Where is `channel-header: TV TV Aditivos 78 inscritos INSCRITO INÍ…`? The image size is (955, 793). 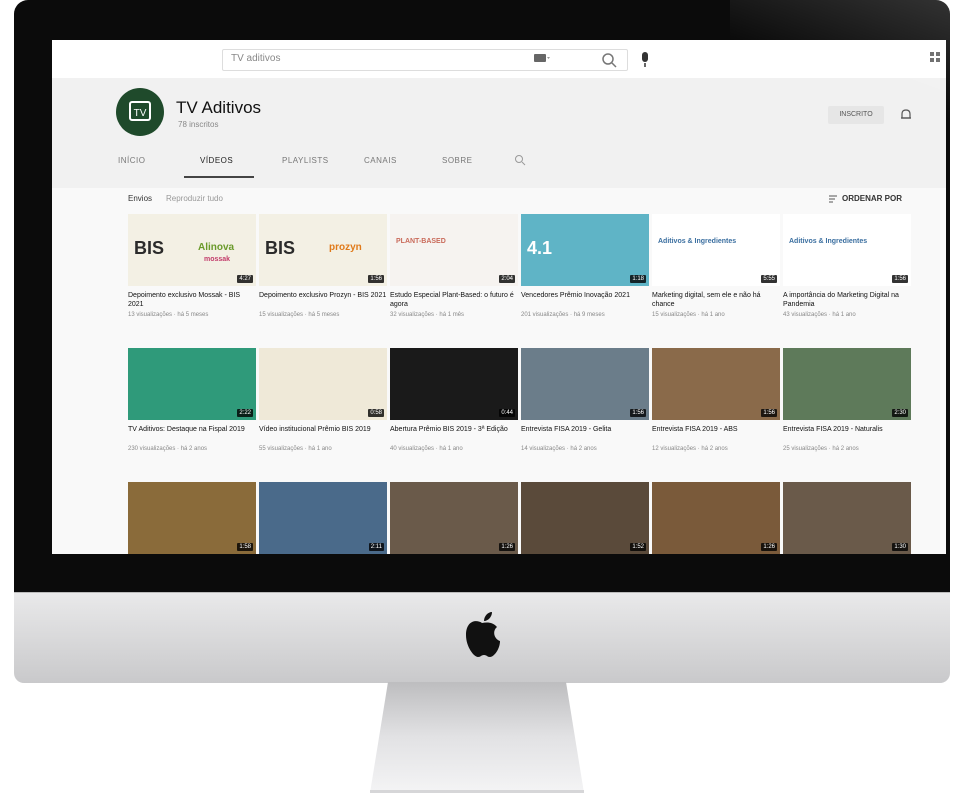
channel-header: TV TV Aditivos 78 inscritos INSCRITO INÍ… is located at coordinates (499, 133).